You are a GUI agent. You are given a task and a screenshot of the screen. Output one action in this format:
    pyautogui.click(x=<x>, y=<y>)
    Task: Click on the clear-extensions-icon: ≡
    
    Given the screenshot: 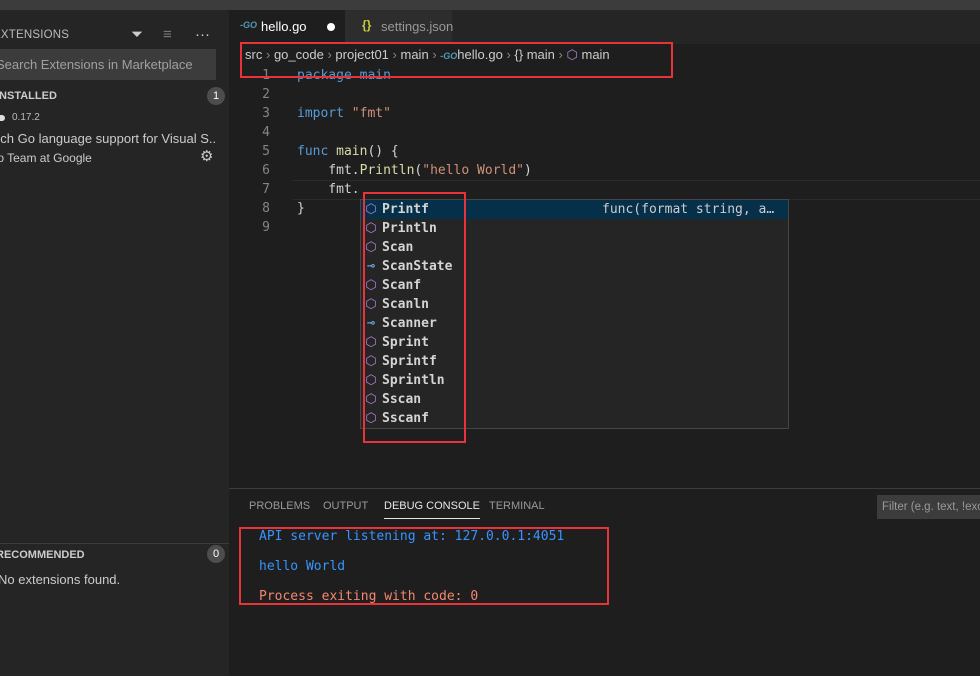 What is the action you would take?
    pyautogui.click(x=167, y=34)
    